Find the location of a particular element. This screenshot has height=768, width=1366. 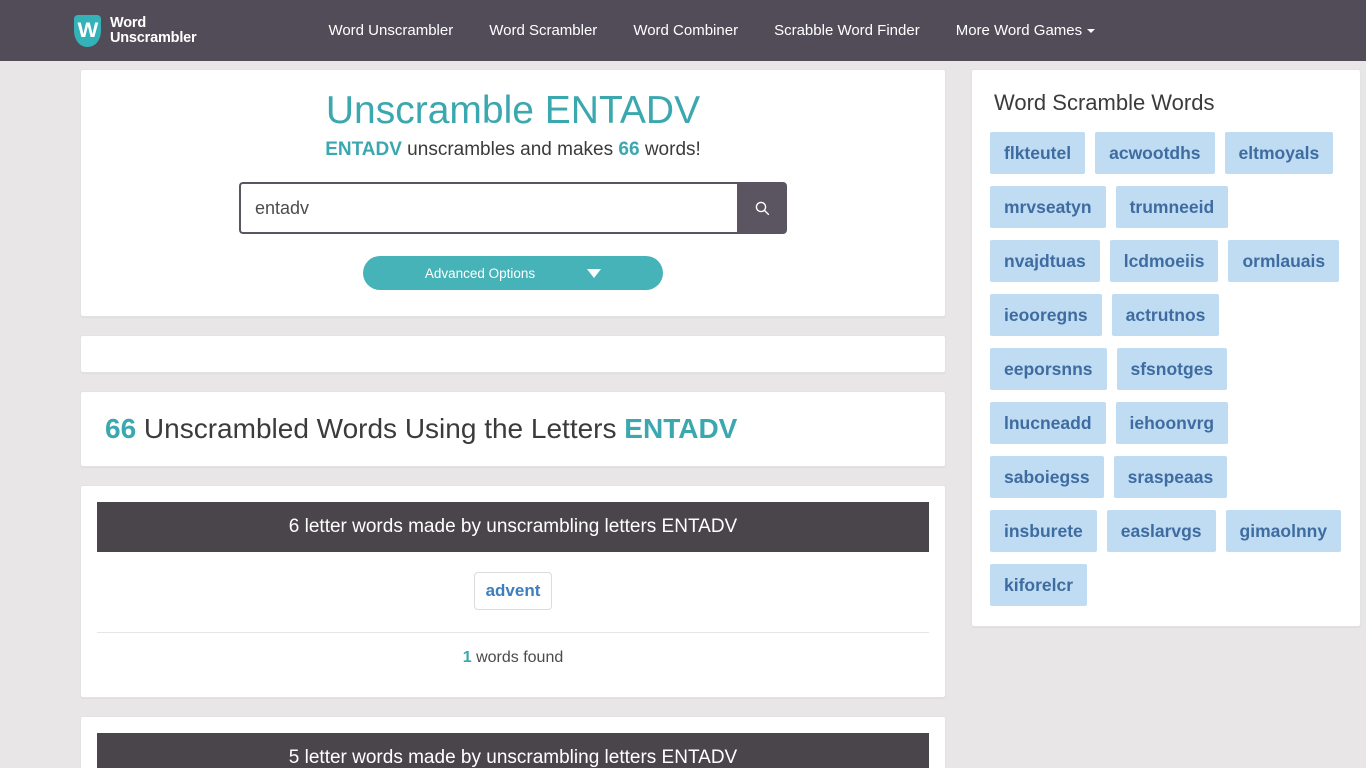

nav-item-more-word-games: More Word Games is located at coordinates (1025, 30).